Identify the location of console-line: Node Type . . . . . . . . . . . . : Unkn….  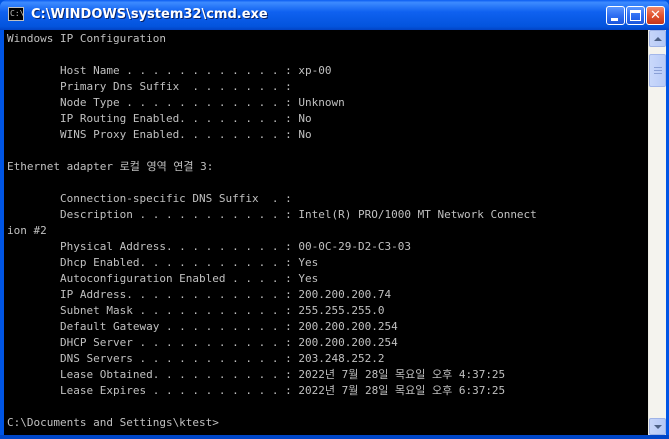
(176, 102).